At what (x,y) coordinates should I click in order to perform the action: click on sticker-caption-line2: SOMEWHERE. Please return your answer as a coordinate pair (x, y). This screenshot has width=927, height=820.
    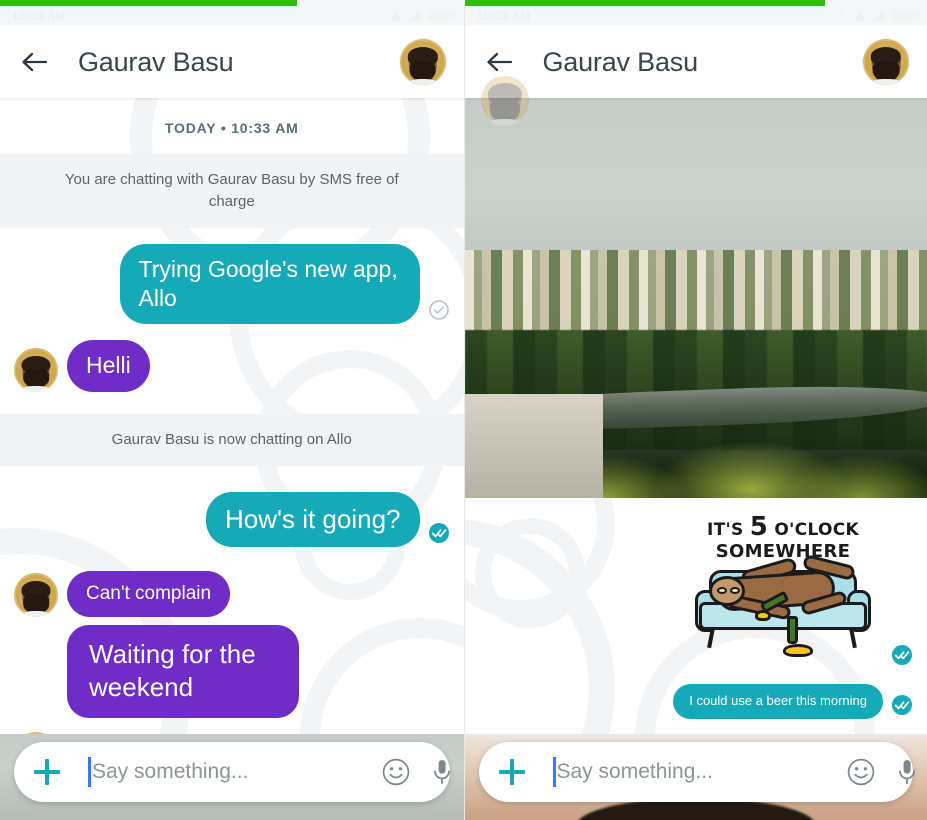
    Looking at the image, I should click on (783, 551).